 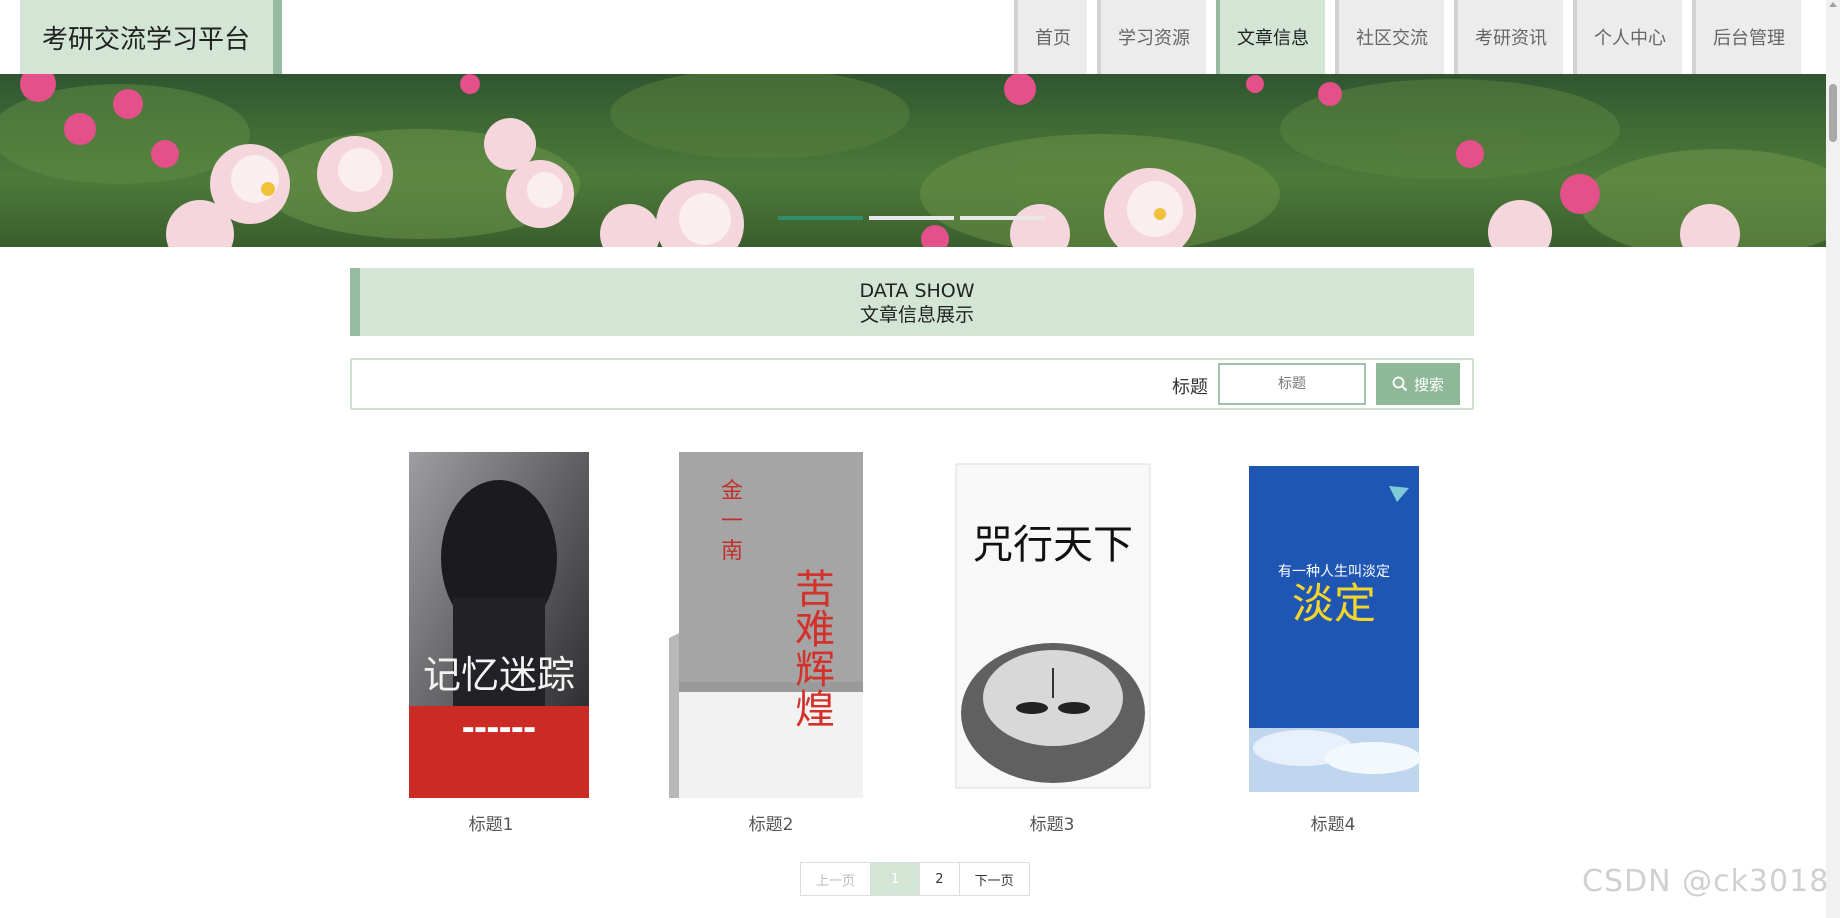 I want to click on main-nav: 首页 学习资源 文章信息 社区交流 考研资讯 个人中心 后台管理, so click(x=1407, y=37).